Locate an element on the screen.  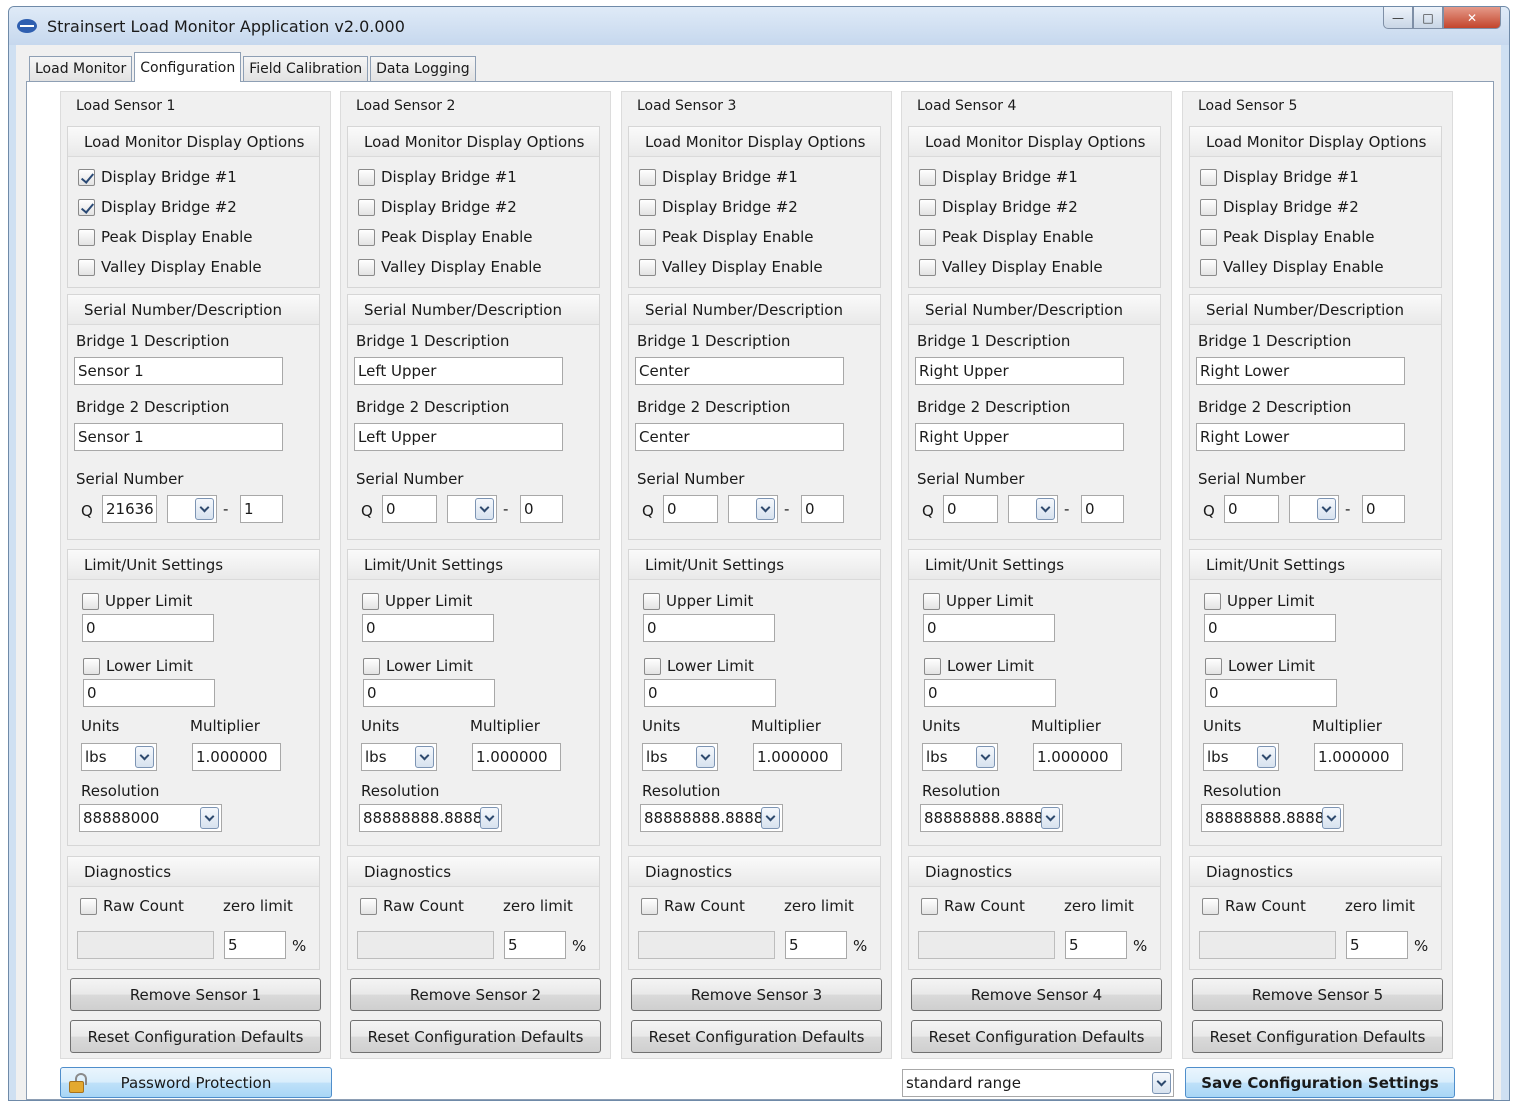
password-protection-button: Password Protection is located at coordinates (196, 1082).